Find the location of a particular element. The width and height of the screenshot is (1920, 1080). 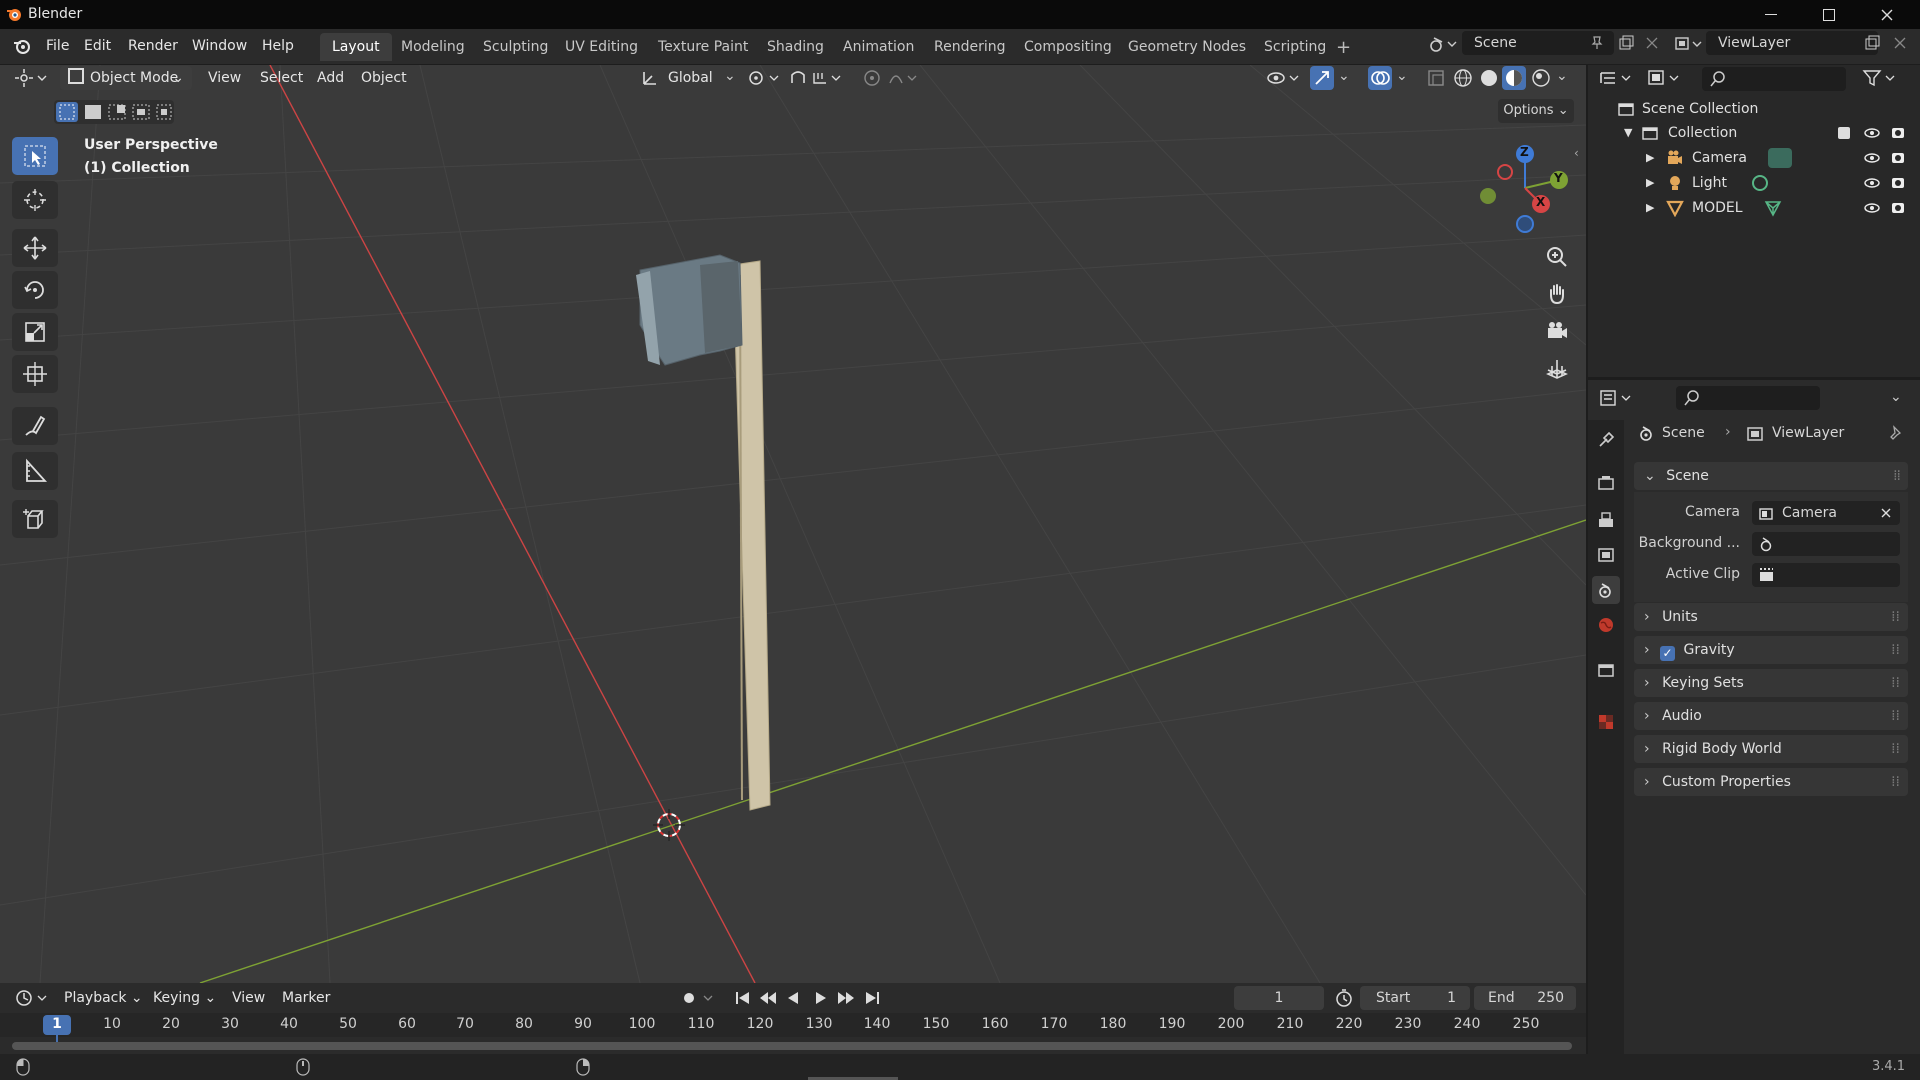

options-dropdown: Options ⌄ is located at coordinates (1536, 111).